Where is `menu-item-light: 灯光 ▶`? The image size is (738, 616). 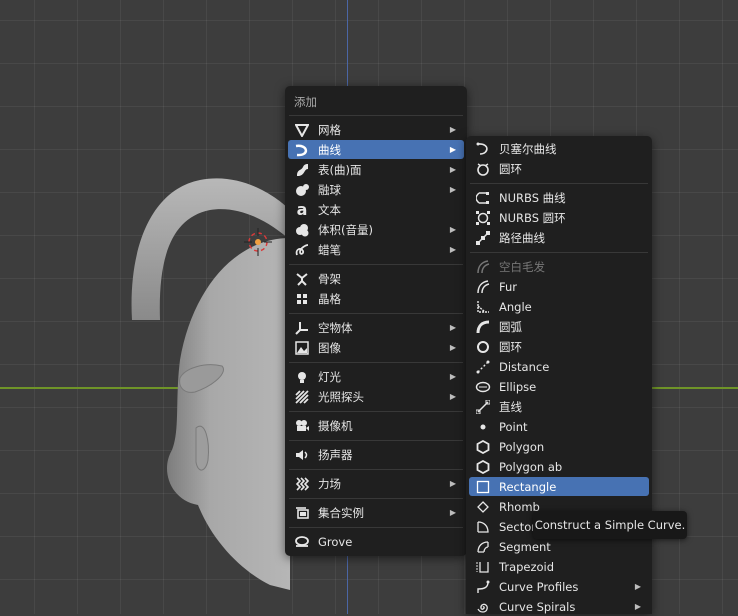 menu-item-light: 灯光 ▶ is located at coordinates (376, 376).